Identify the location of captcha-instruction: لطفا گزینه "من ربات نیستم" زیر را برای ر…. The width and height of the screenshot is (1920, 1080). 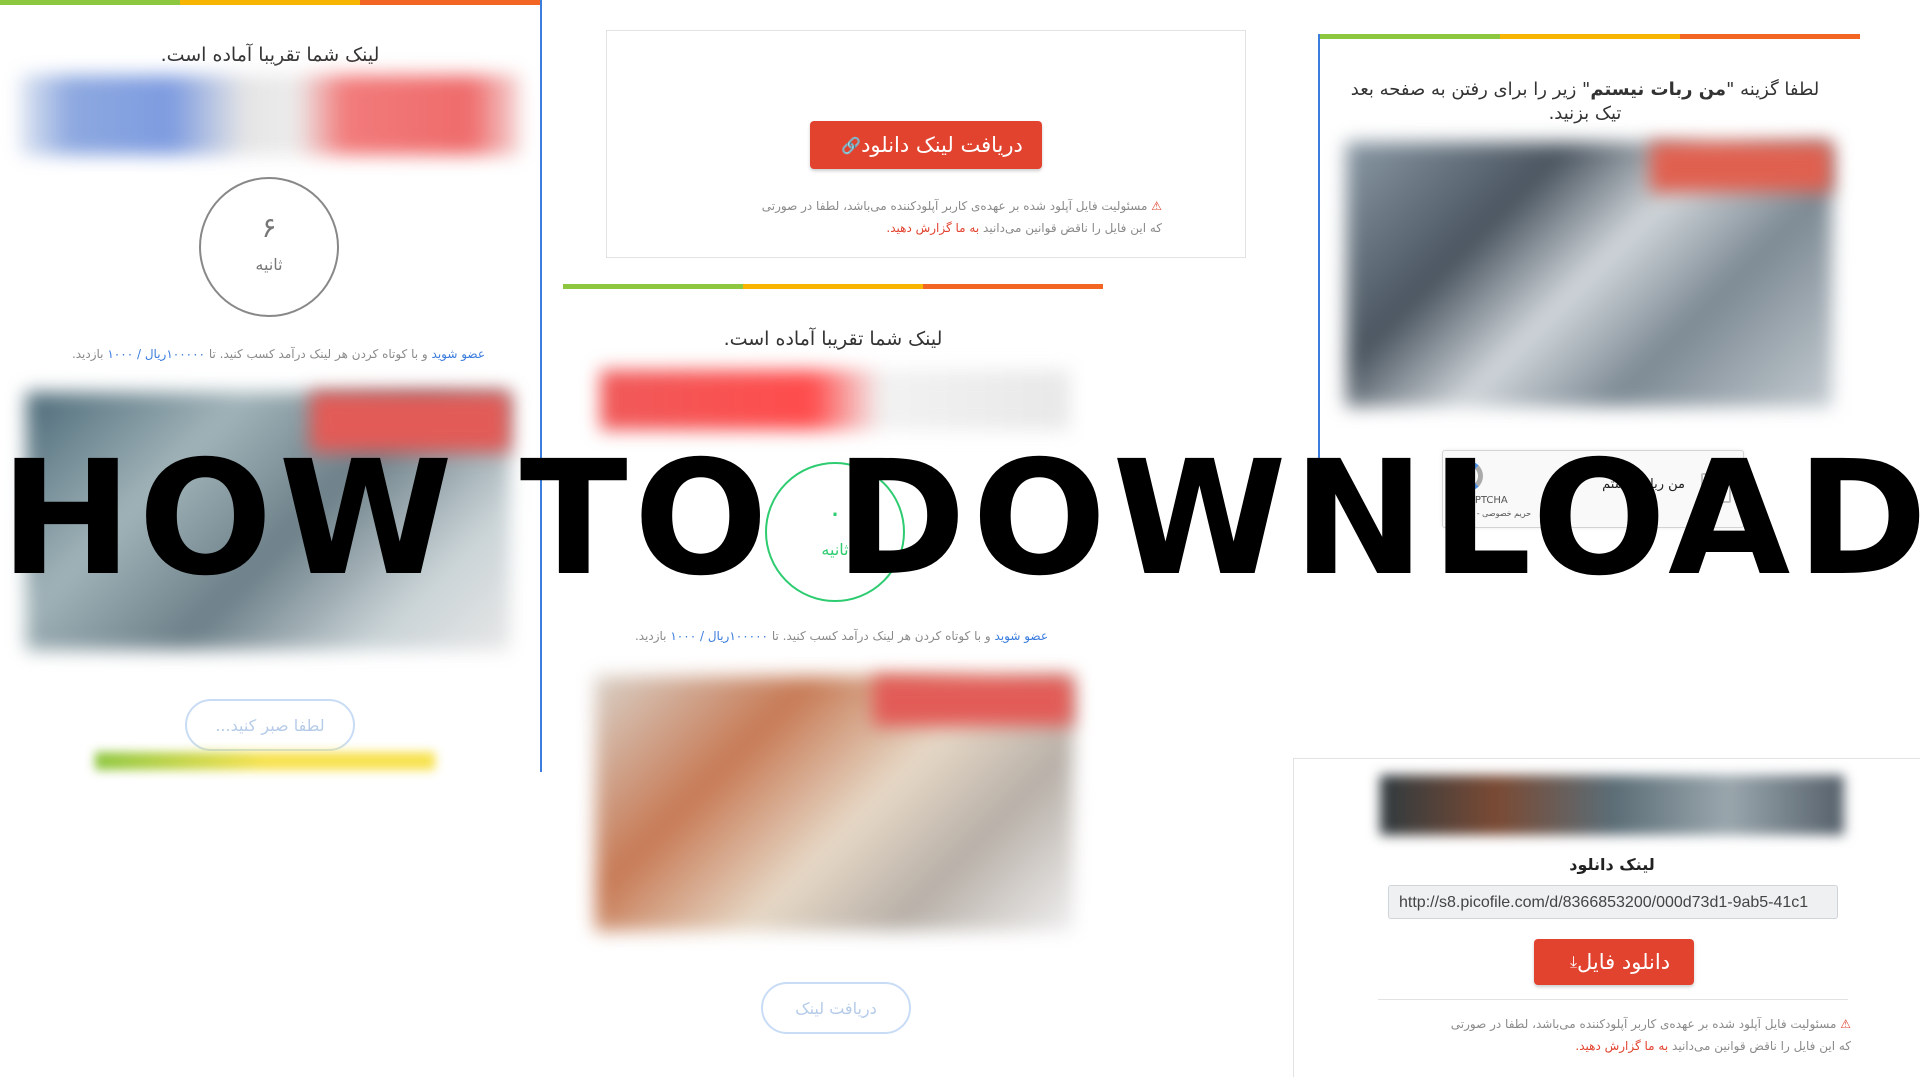
(1585, 101).